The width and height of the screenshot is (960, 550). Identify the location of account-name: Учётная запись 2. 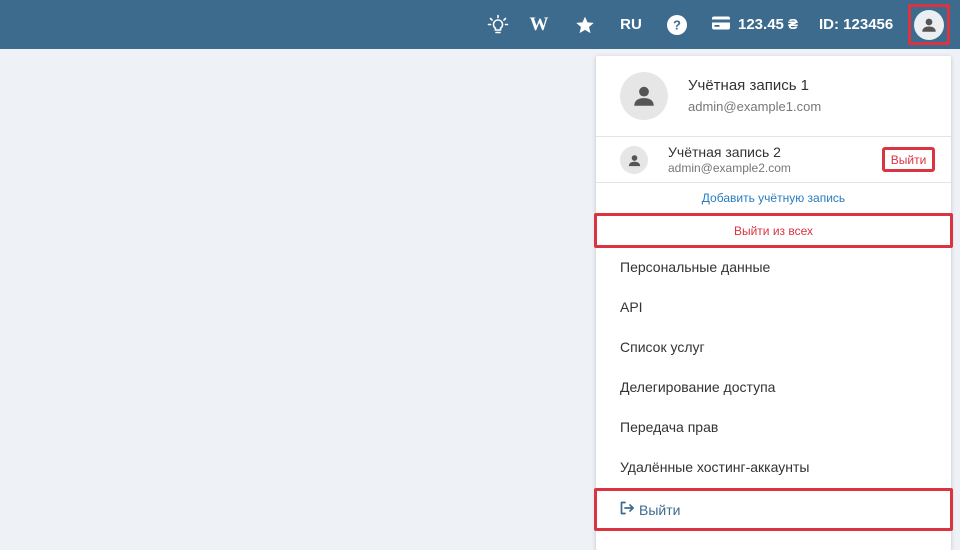
(724, 152).